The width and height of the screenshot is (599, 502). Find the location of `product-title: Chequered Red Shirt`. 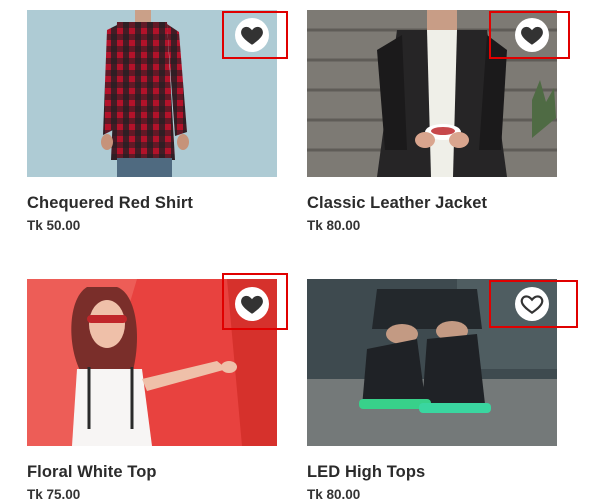

product-title: Chequered Red Shirt is located at coordinates (152, 203).